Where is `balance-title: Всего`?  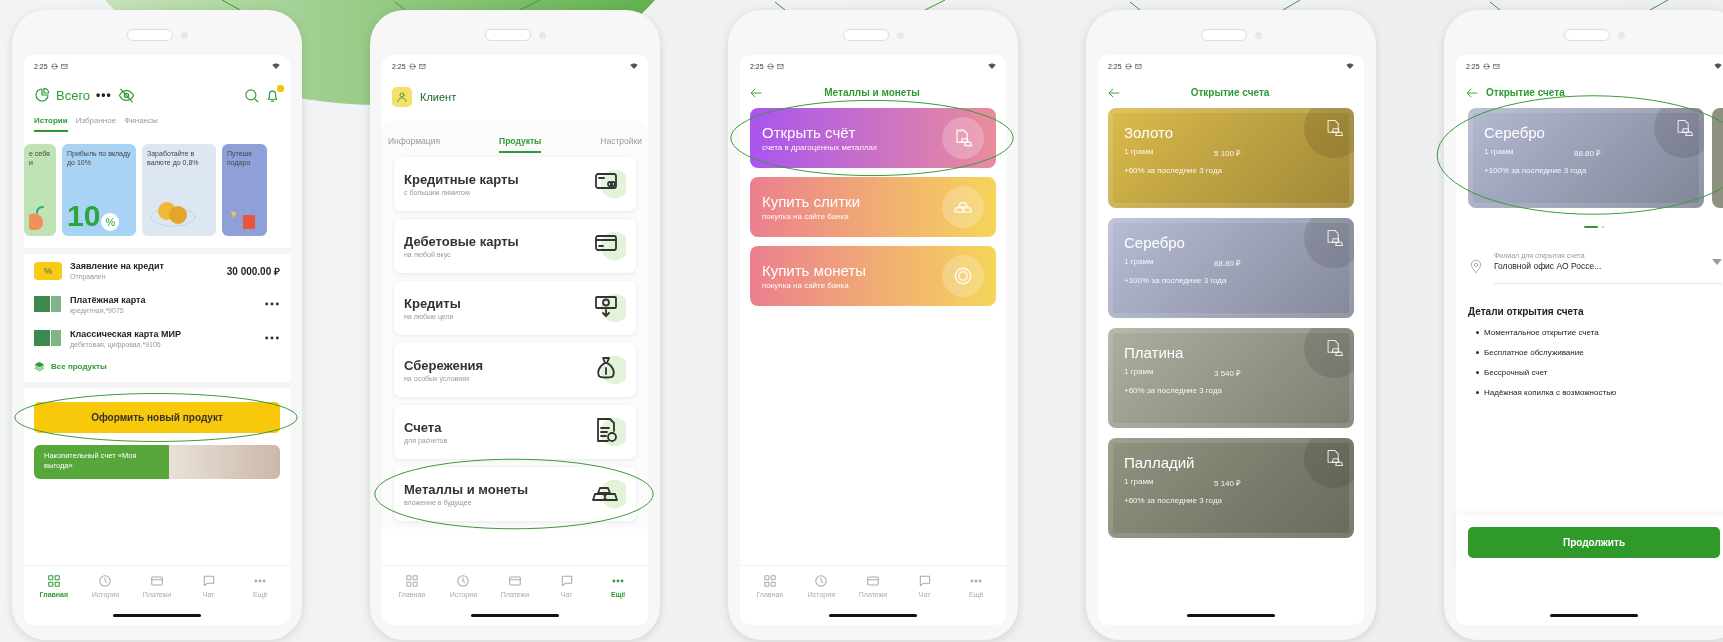 balance-title: Всего is located at coordinates (73, 95).